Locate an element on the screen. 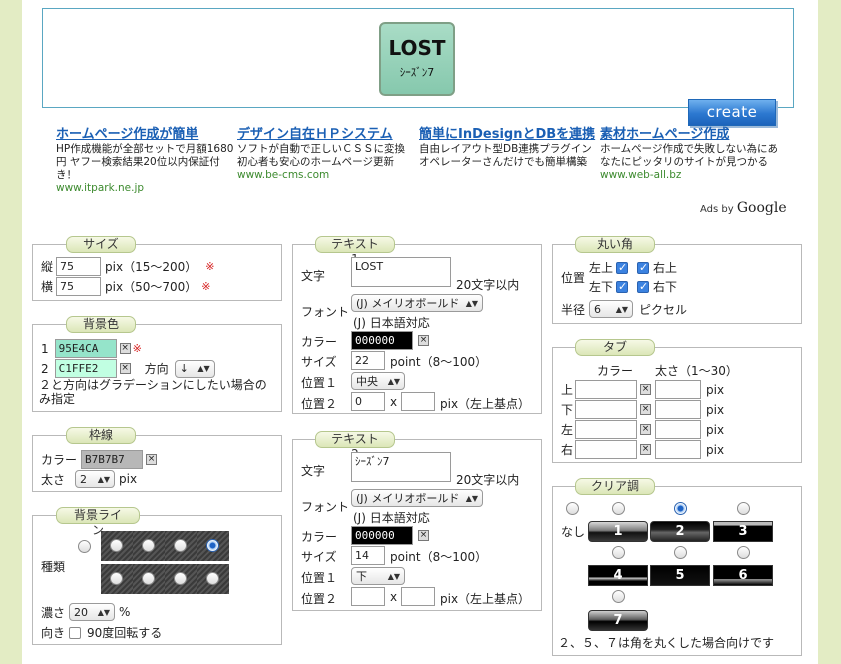 This screenshot has width=841, height=664. bg-color2-input: C1FFE2 is located at coordinates (85, 368).